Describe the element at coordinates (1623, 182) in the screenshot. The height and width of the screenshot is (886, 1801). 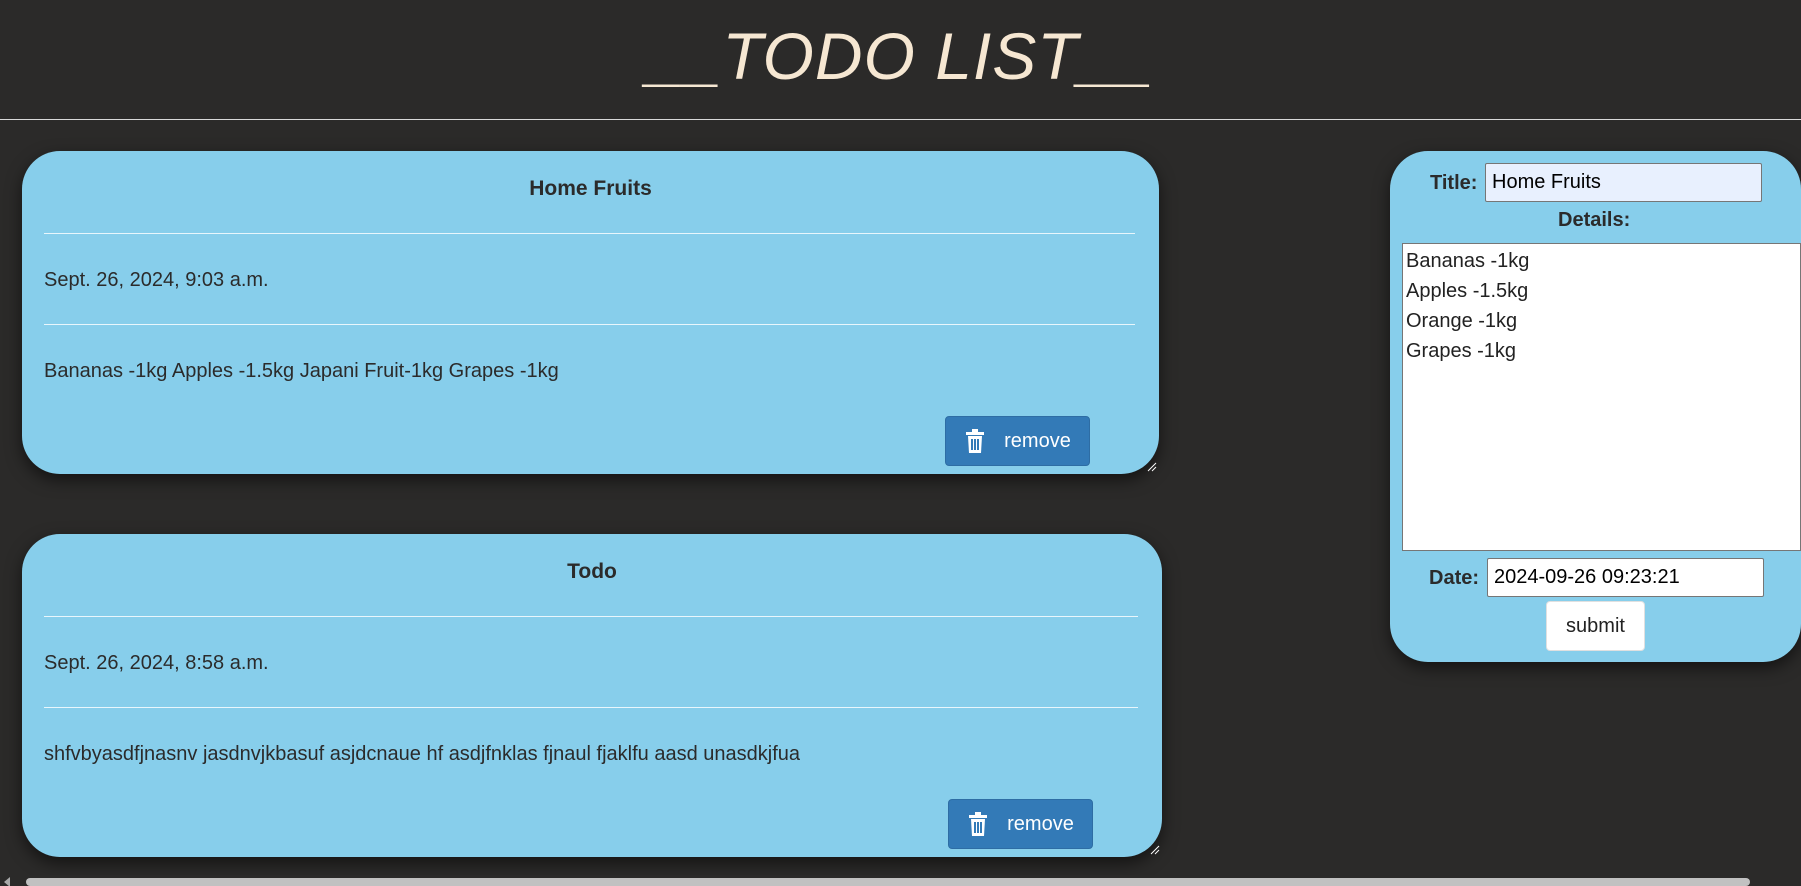
I see `title-input` at that location.